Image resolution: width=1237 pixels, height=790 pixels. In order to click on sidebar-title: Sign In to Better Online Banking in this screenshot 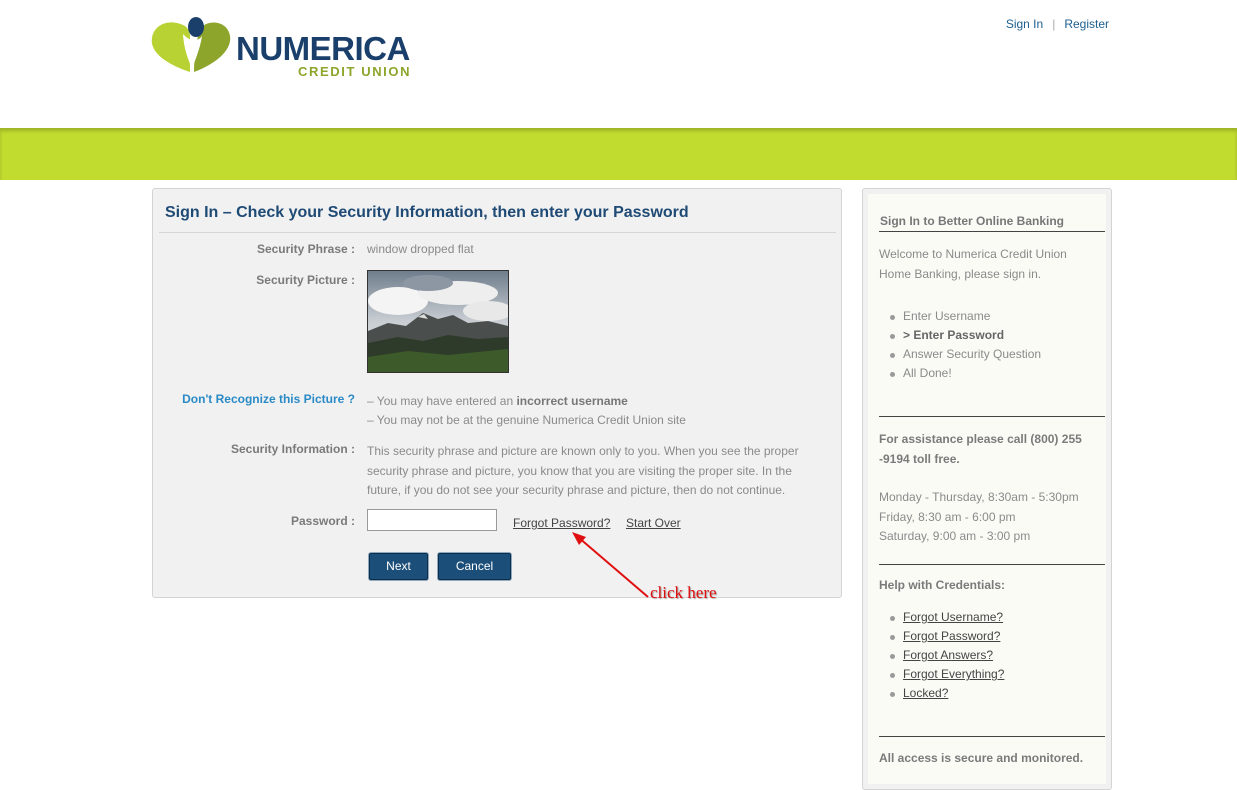, I will do `click(972, 221)`.